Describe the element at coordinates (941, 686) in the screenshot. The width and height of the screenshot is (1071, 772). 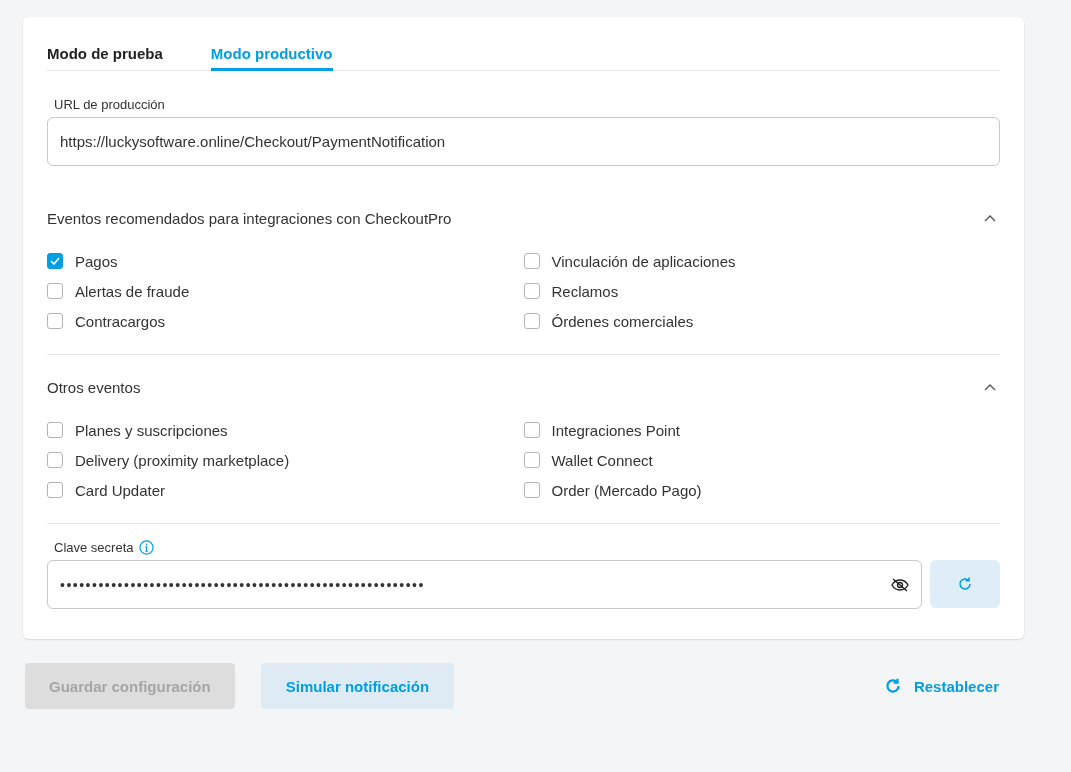
I see `reset-link: Restablecer` at that location.